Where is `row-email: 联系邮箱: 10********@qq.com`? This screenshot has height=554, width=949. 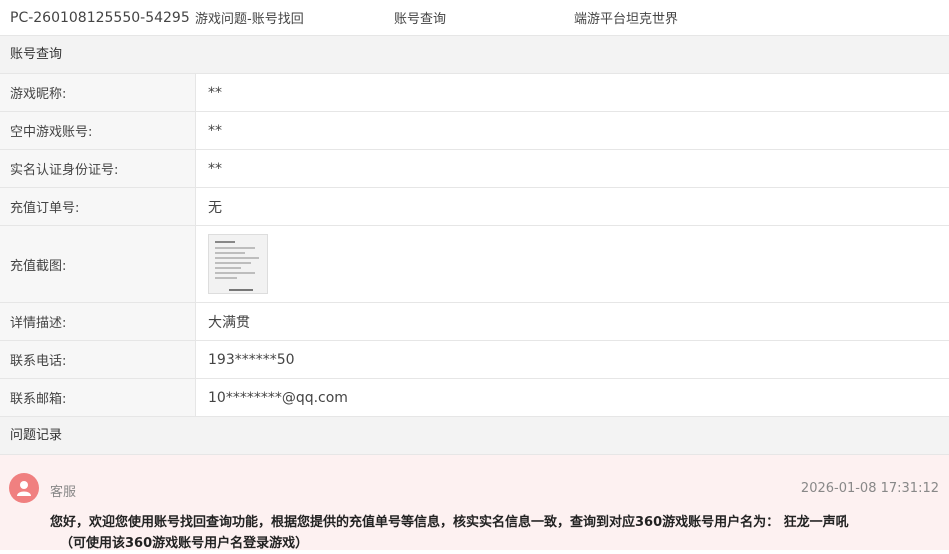
row-email: 联系邮箱: 10********@qq.com is located at coordinates (474, 398).